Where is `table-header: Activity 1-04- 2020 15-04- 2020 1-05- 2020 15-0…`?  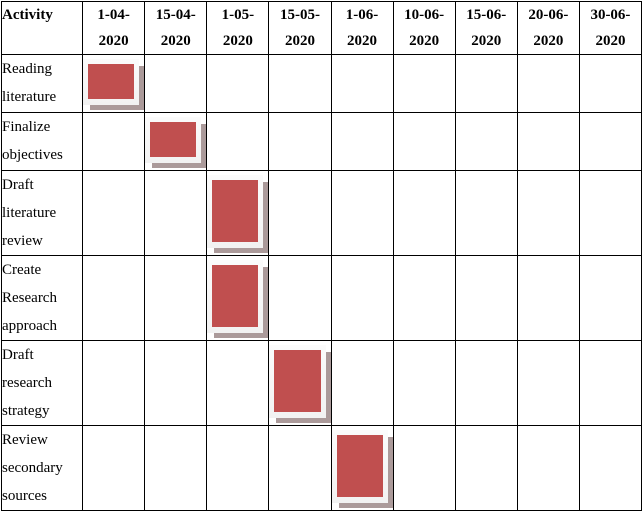
table-header: Activity 1-04- 2020 15-04- 2020 1-05- 2020 15-0… is located at coordinates (321, 28).